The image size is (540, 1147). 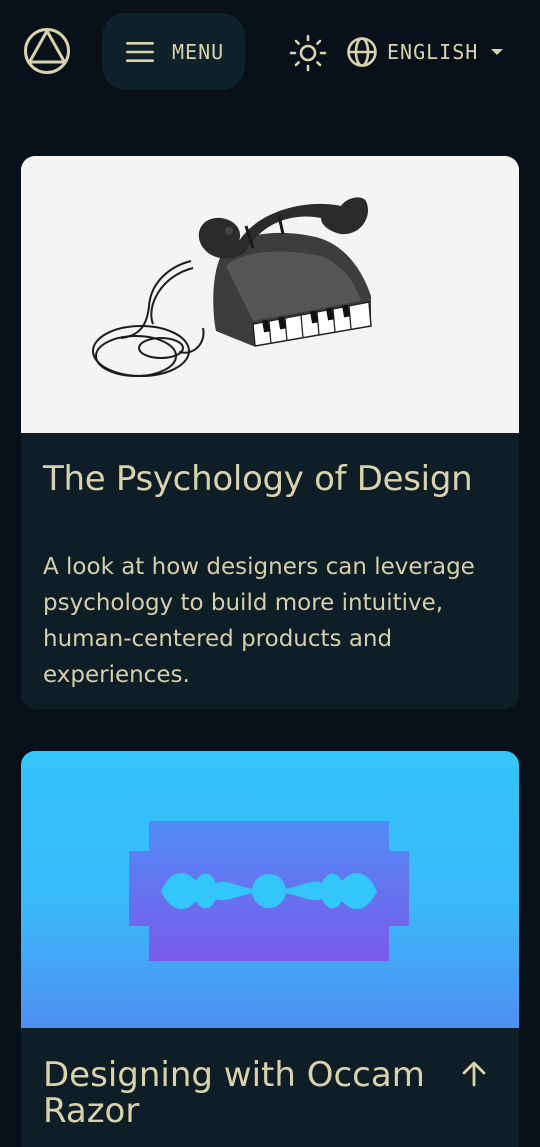 I want to click on arrow-up-icon, so click(x=474, y=1074).